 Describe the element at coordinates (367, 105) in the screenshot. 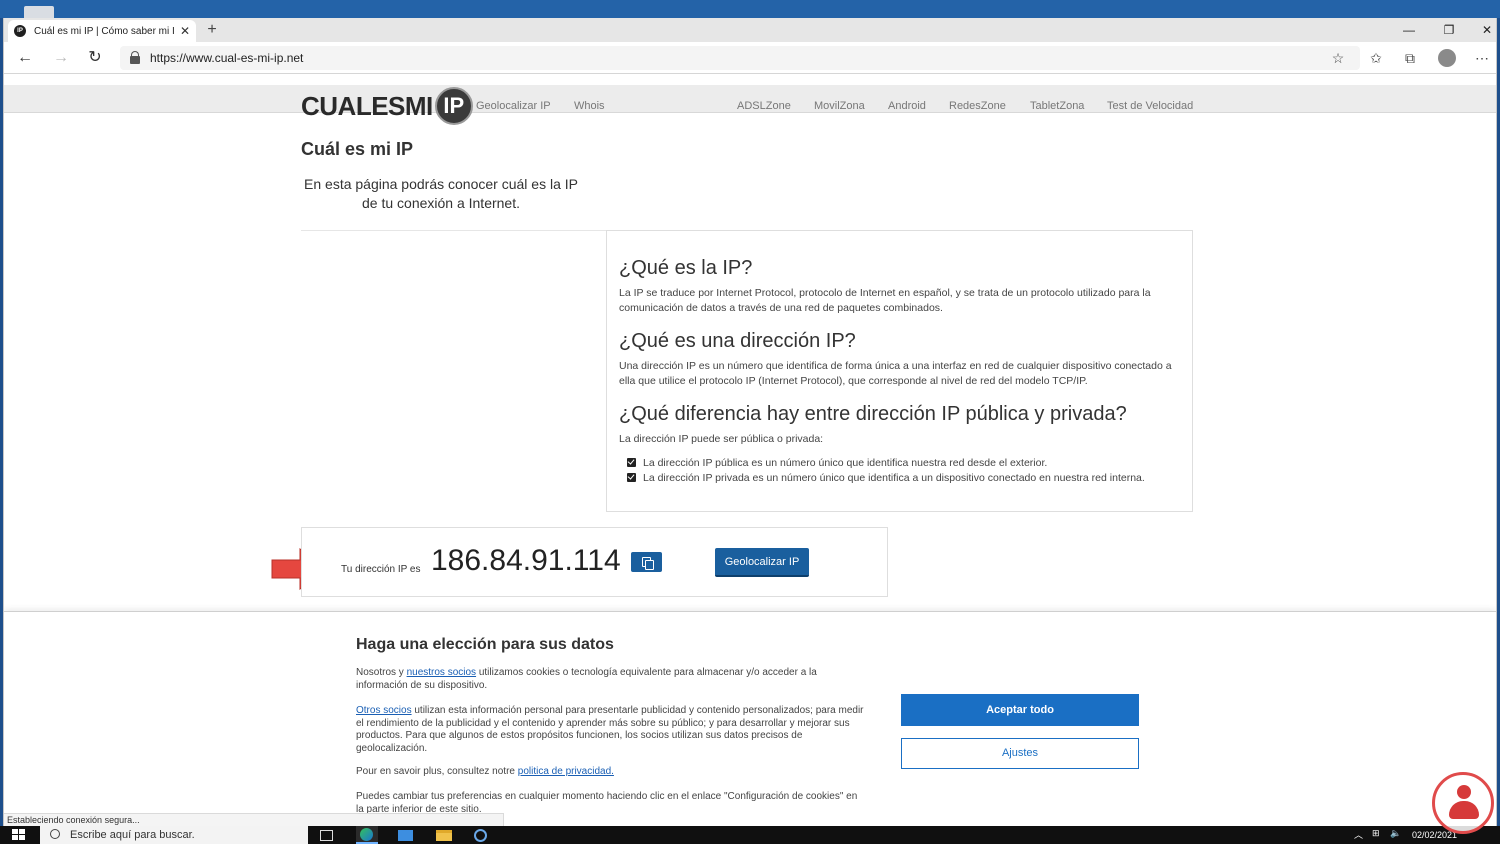

I see `logo-text: CUALESMI` at that location.